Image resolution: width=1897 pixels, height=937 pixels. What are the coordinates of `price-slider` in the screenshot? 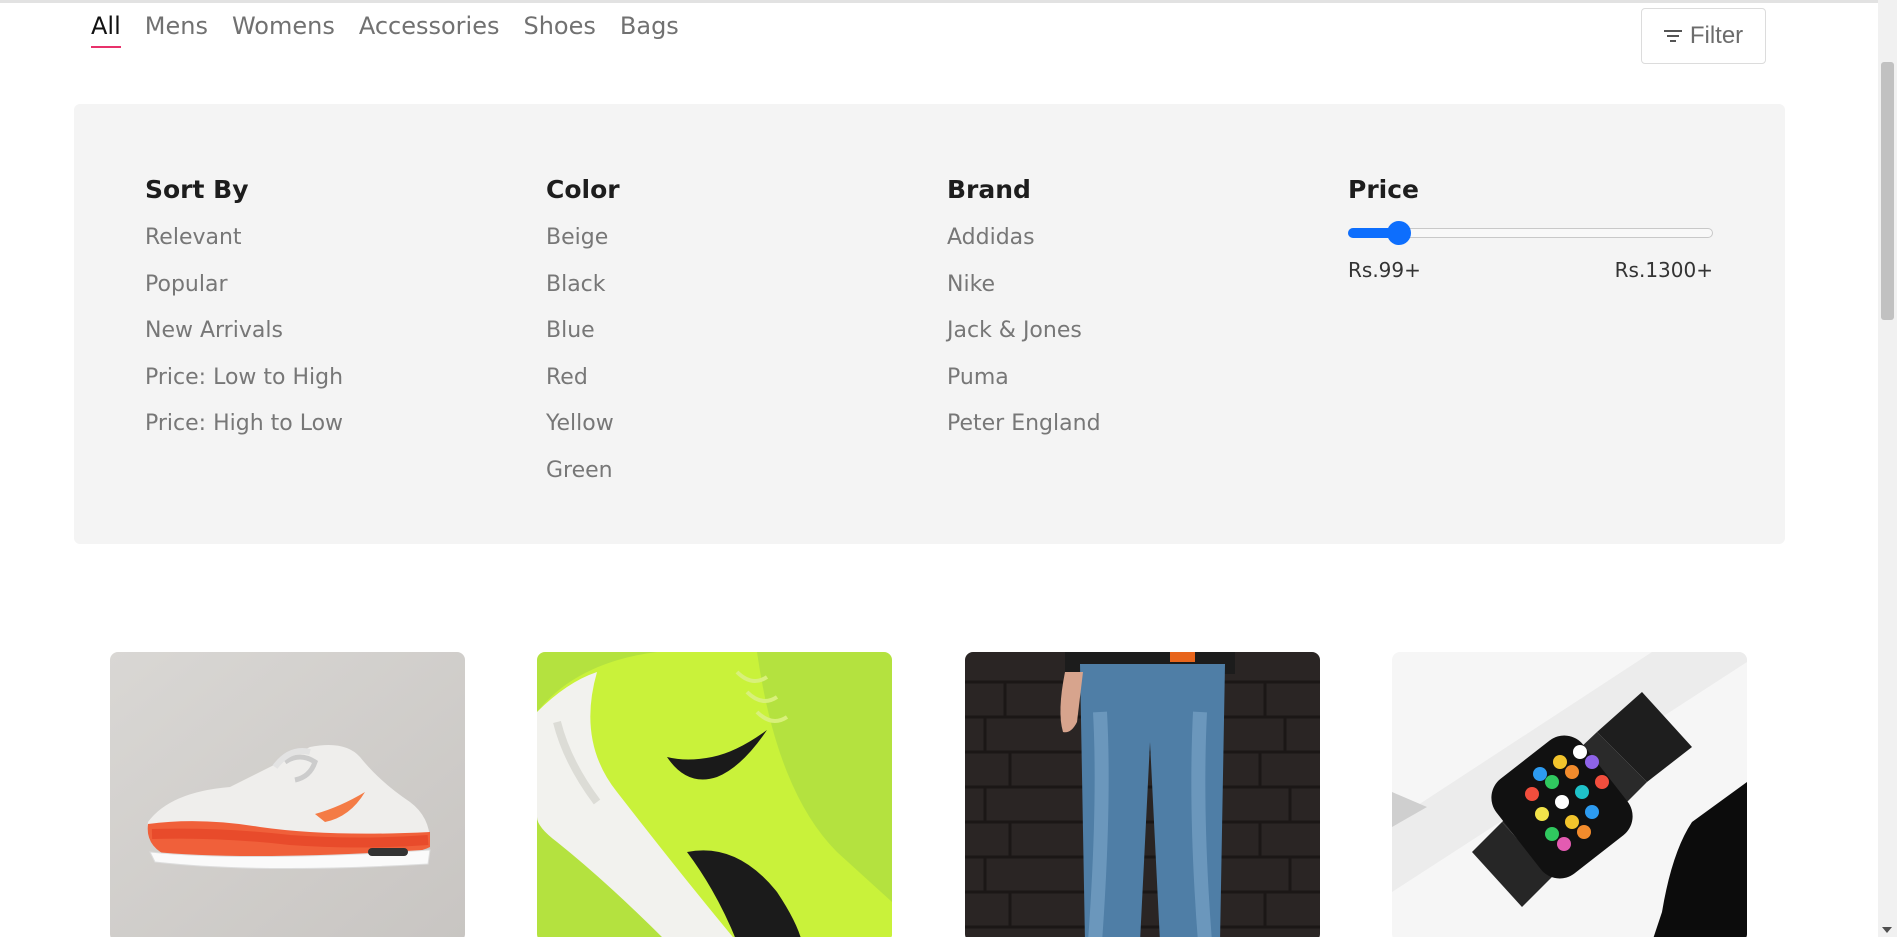 It's located at (1530, 232).